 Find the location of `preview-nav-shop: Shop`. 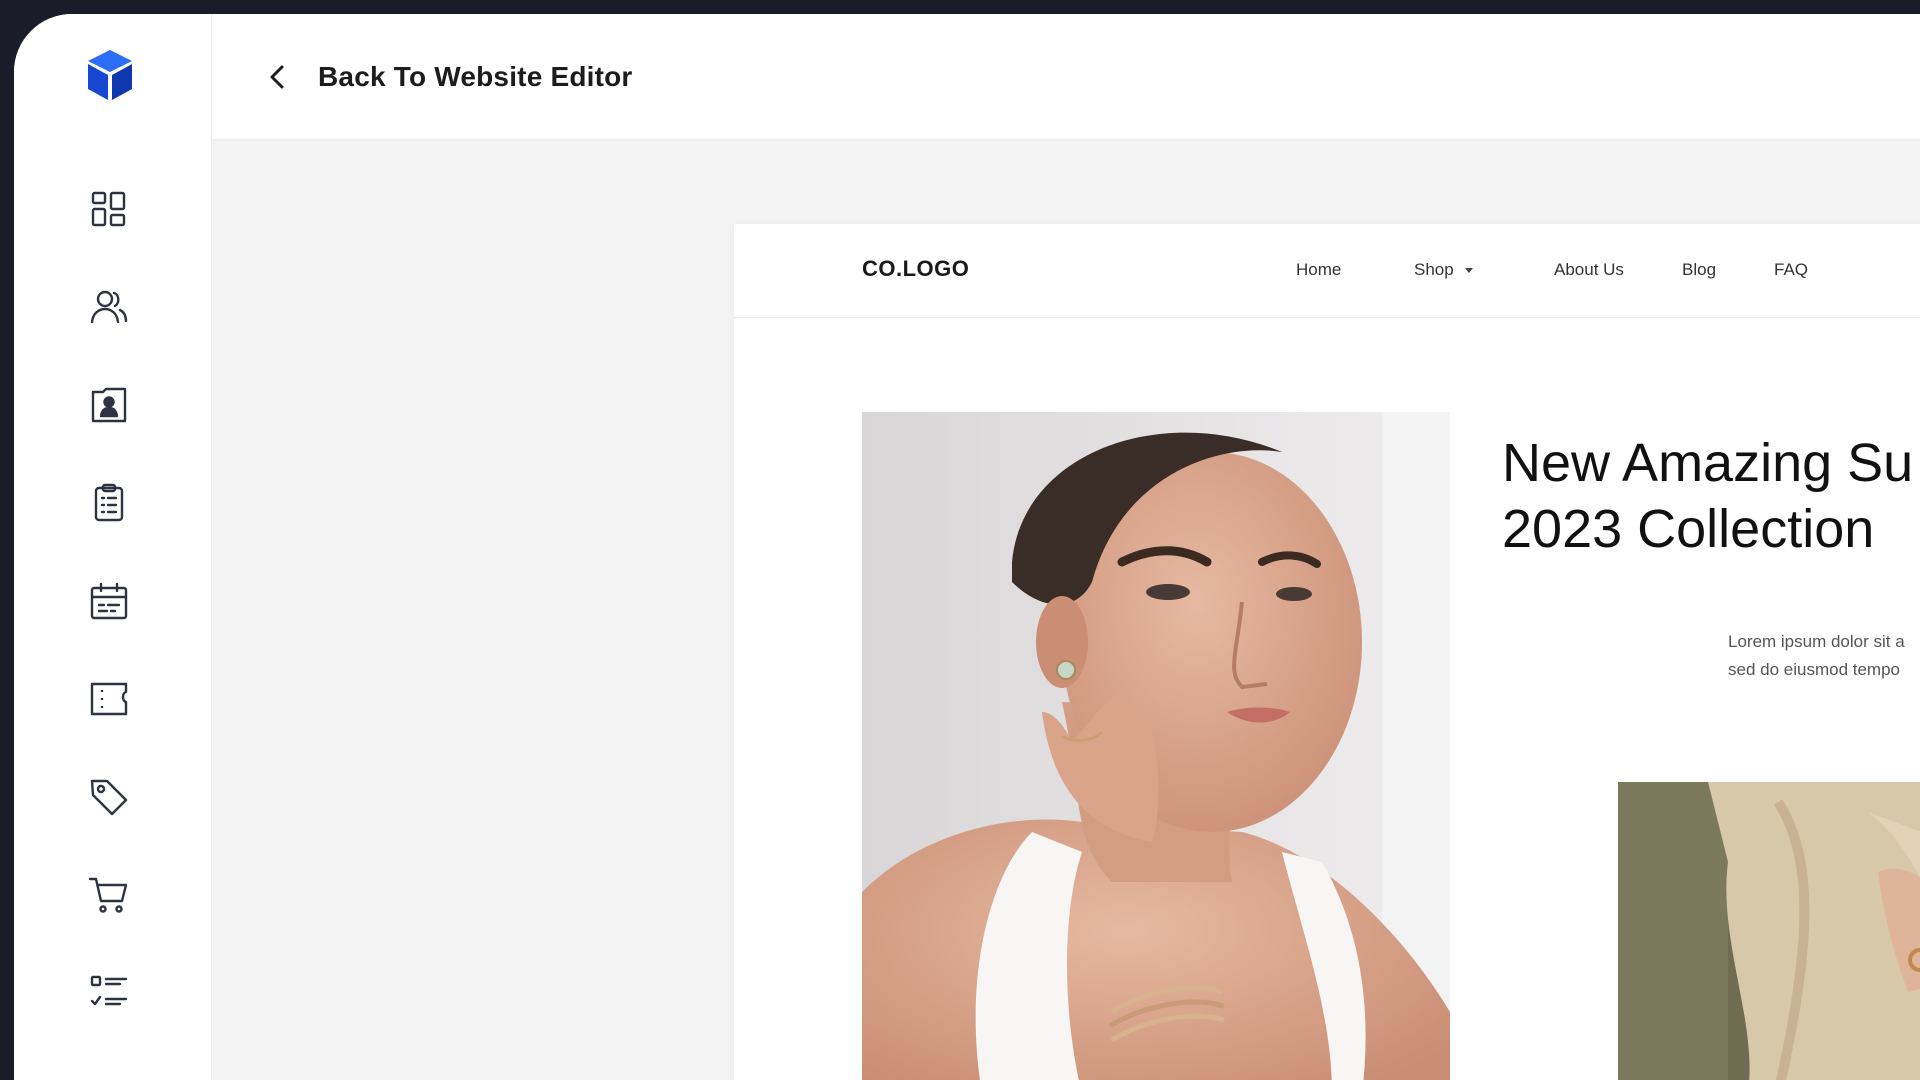

preview-nav-shop: Shop is located at coordinates (1444, 270).